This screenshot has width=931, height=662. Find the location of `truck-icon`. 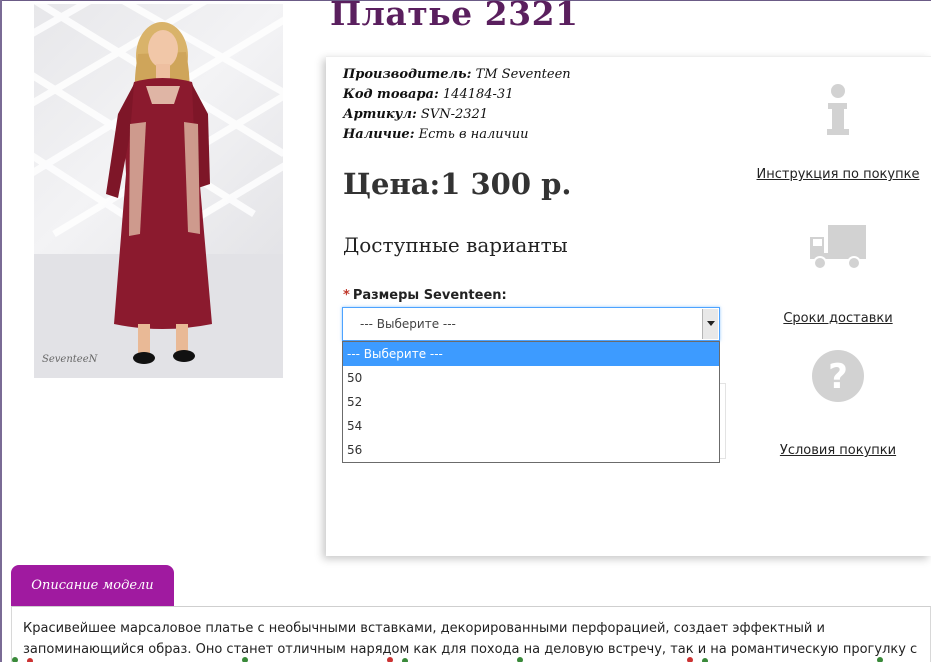

truck-icon is located at coordinates (838, 246).